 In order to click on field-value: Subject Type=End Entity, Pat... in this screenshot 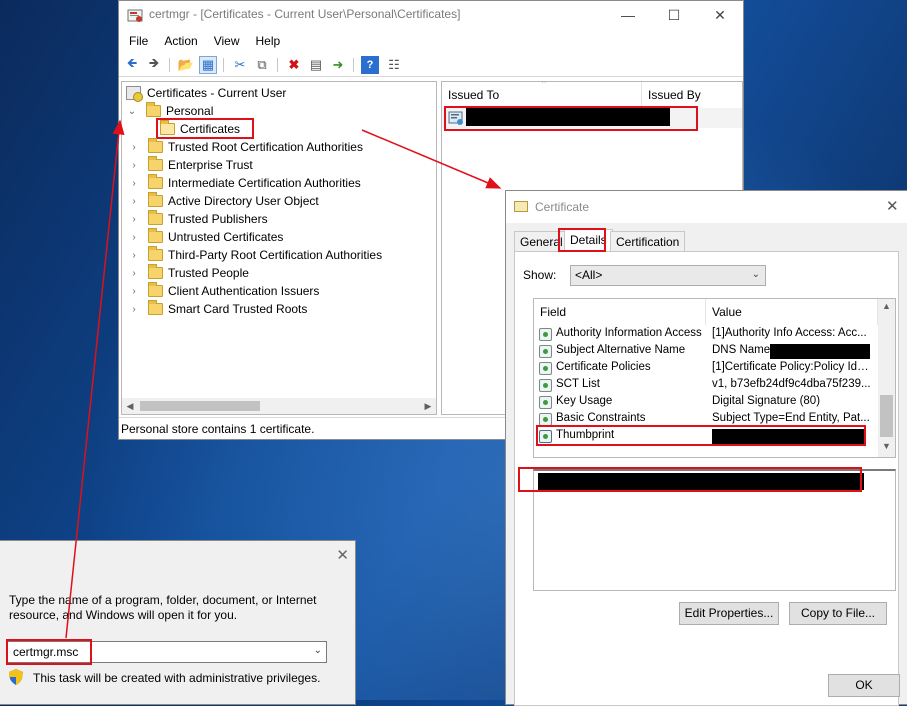, I will do `click(791, 418)`.